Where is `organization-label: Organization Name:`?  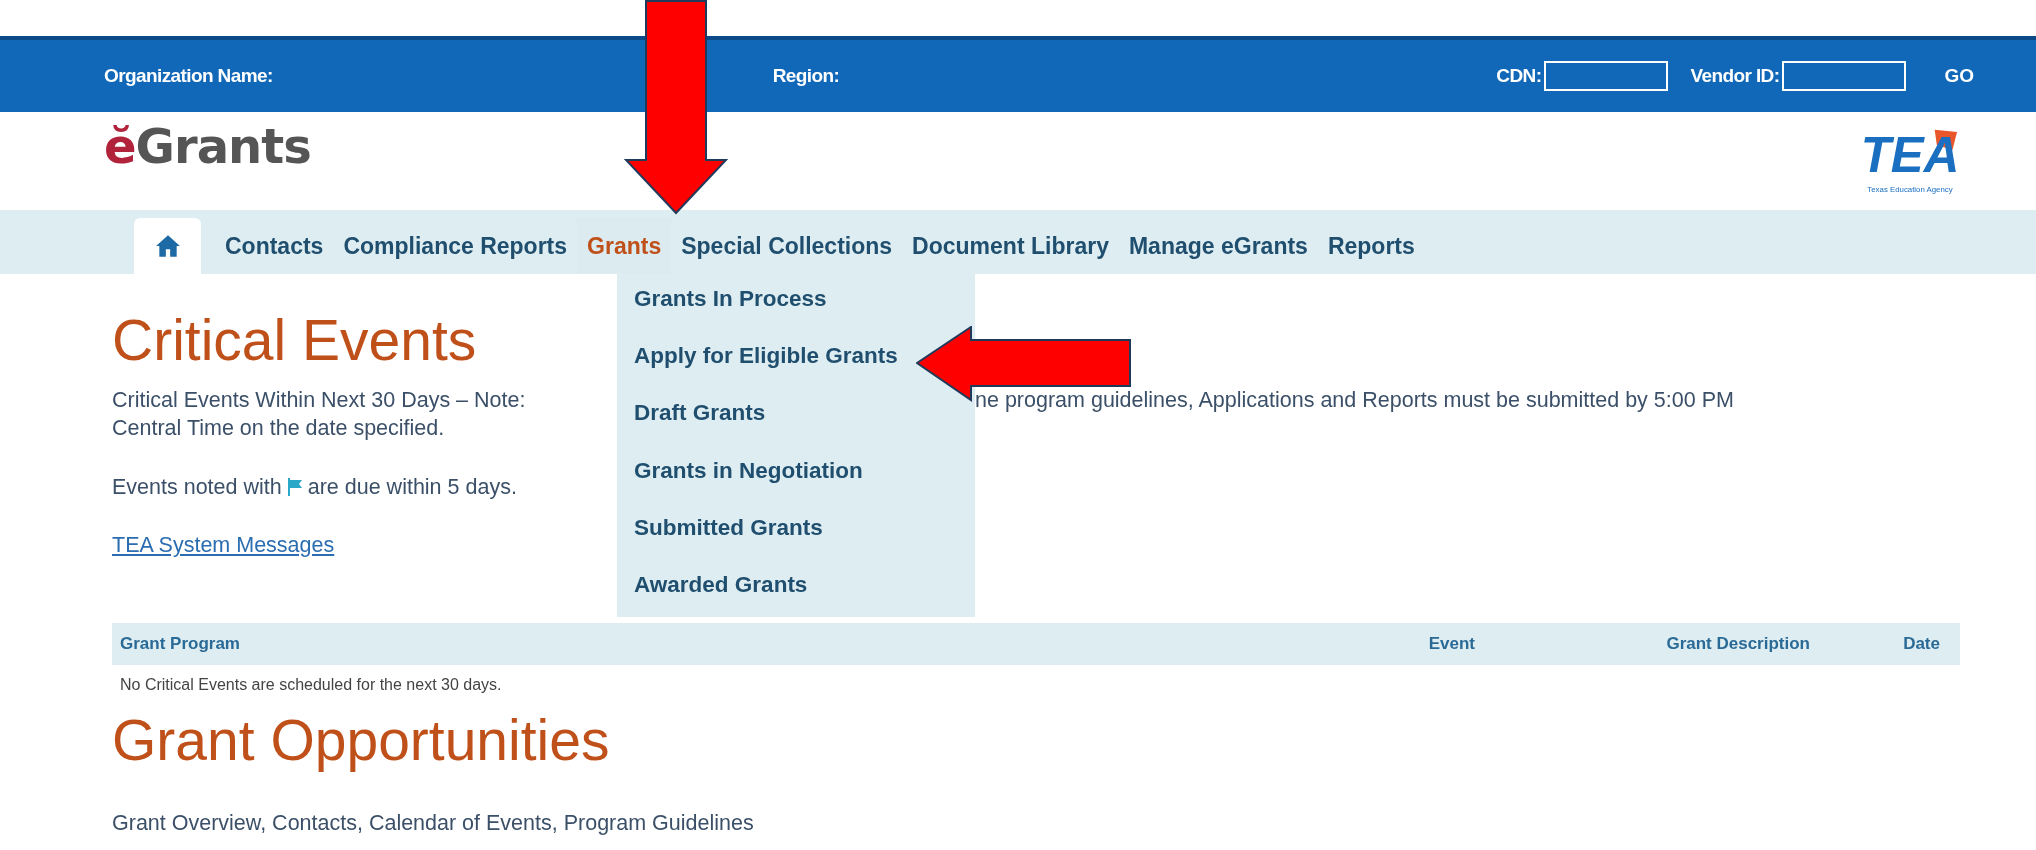 organization-label: Organization Name: is located at coordinates (188, 76).